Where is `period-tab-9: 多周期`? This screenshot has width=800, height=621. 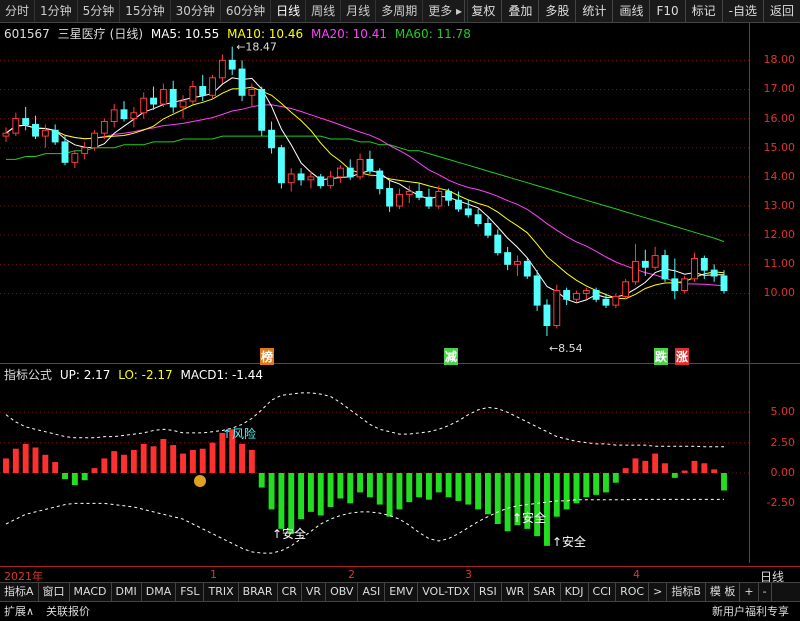
period-tab-9: 多周期 is located at coordinates (400, 11).